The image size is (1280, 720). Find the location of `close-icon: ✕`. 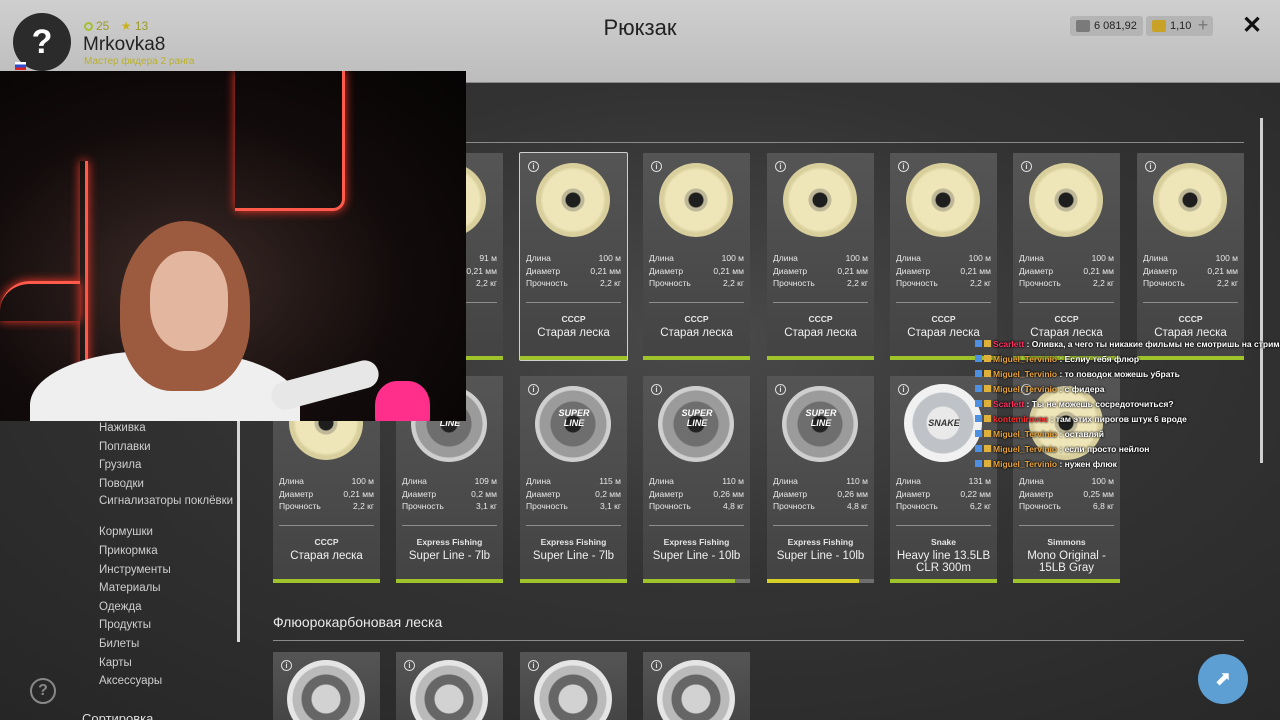

close-icon: ✕ is located at coordinates (1252, 26).